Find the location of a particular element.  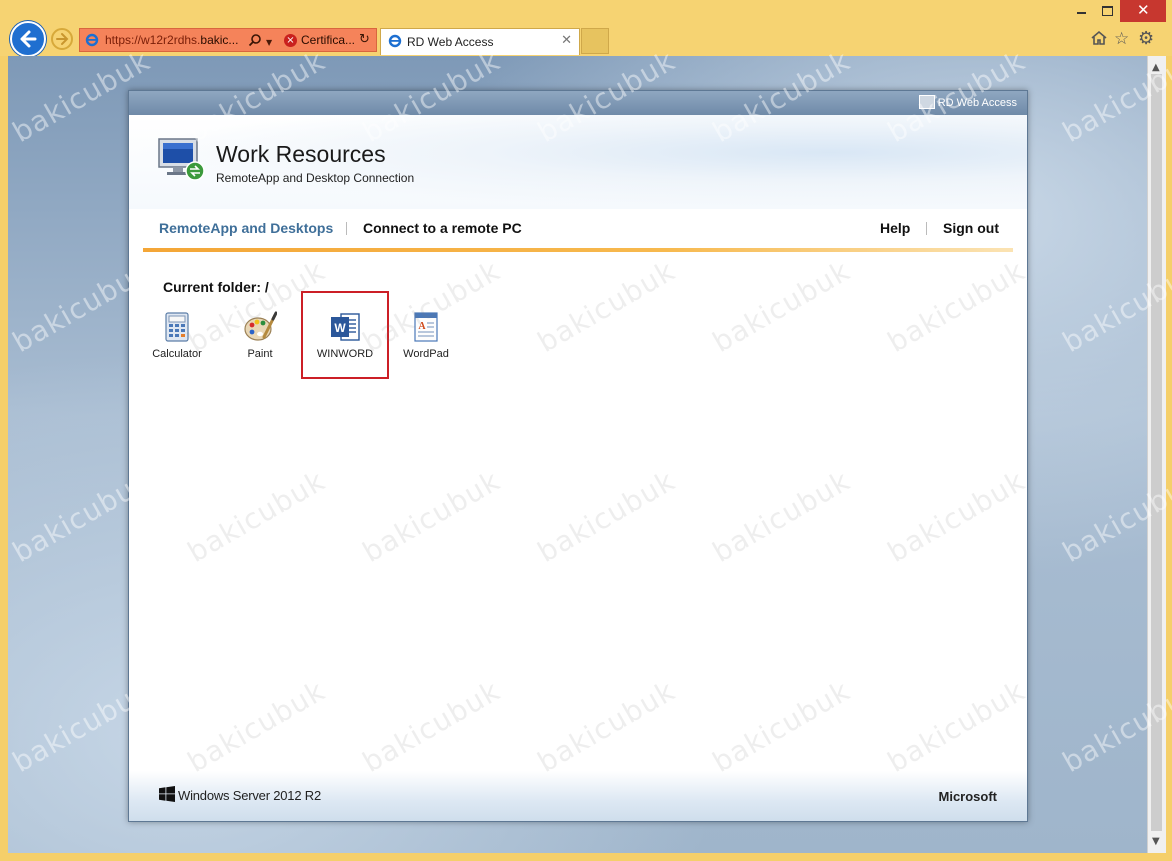

page-footer: Windows Server 2012 R2 Microsoft is located at coordinates (578, 796).